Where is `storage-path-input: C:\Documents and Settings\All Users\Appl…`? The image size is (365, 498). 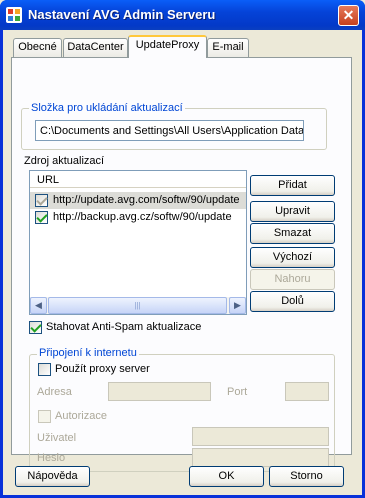
storage-path-input: C:\Documents and Settings\All Users\Appl… is located at coordinates (169, 130).